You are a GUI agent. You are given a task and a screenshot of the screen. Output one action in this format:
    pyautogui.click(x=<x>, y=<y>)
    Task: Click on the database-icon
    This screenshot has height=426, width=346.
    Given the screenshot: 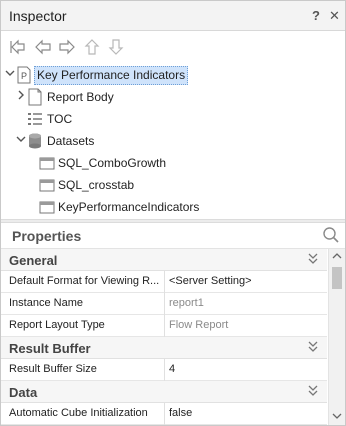 What is the action you would take?
    pyautogui.click(x=35, y=141)
    